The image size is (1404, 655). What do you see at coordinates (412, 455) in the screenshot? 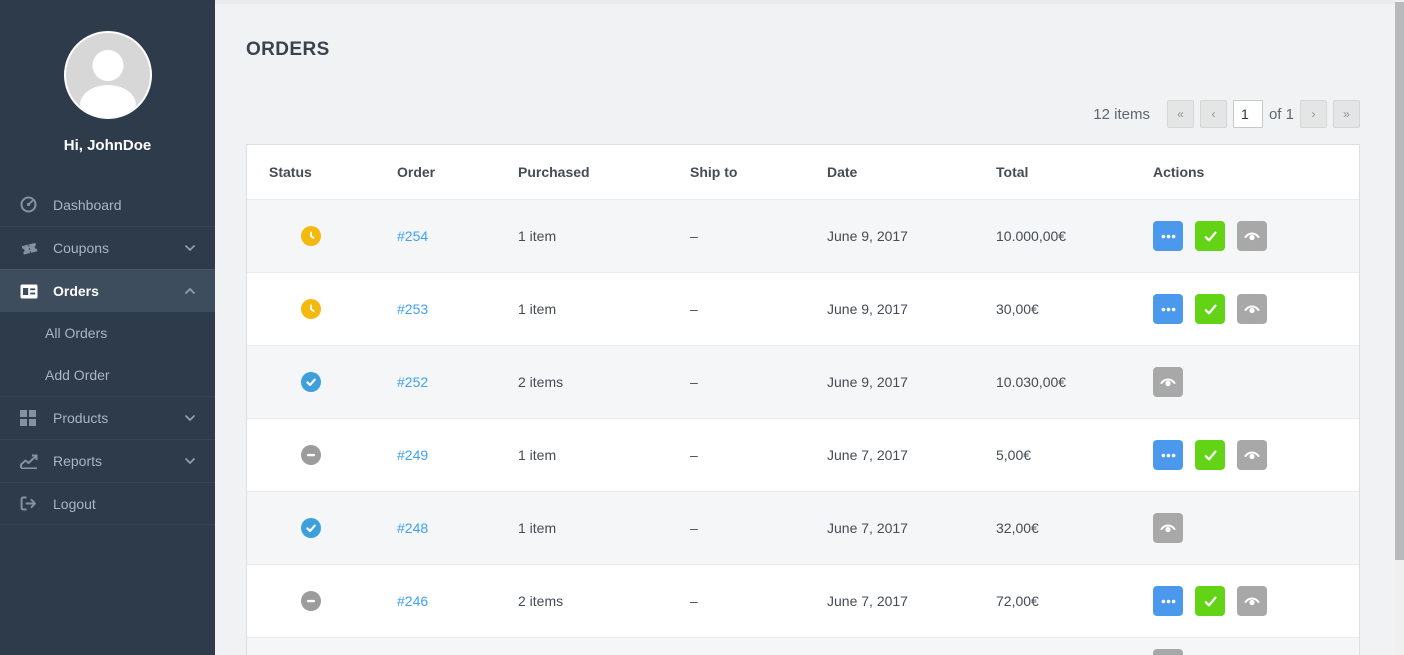
I see `order-number-link: #249` at bounding box center [412, 455].